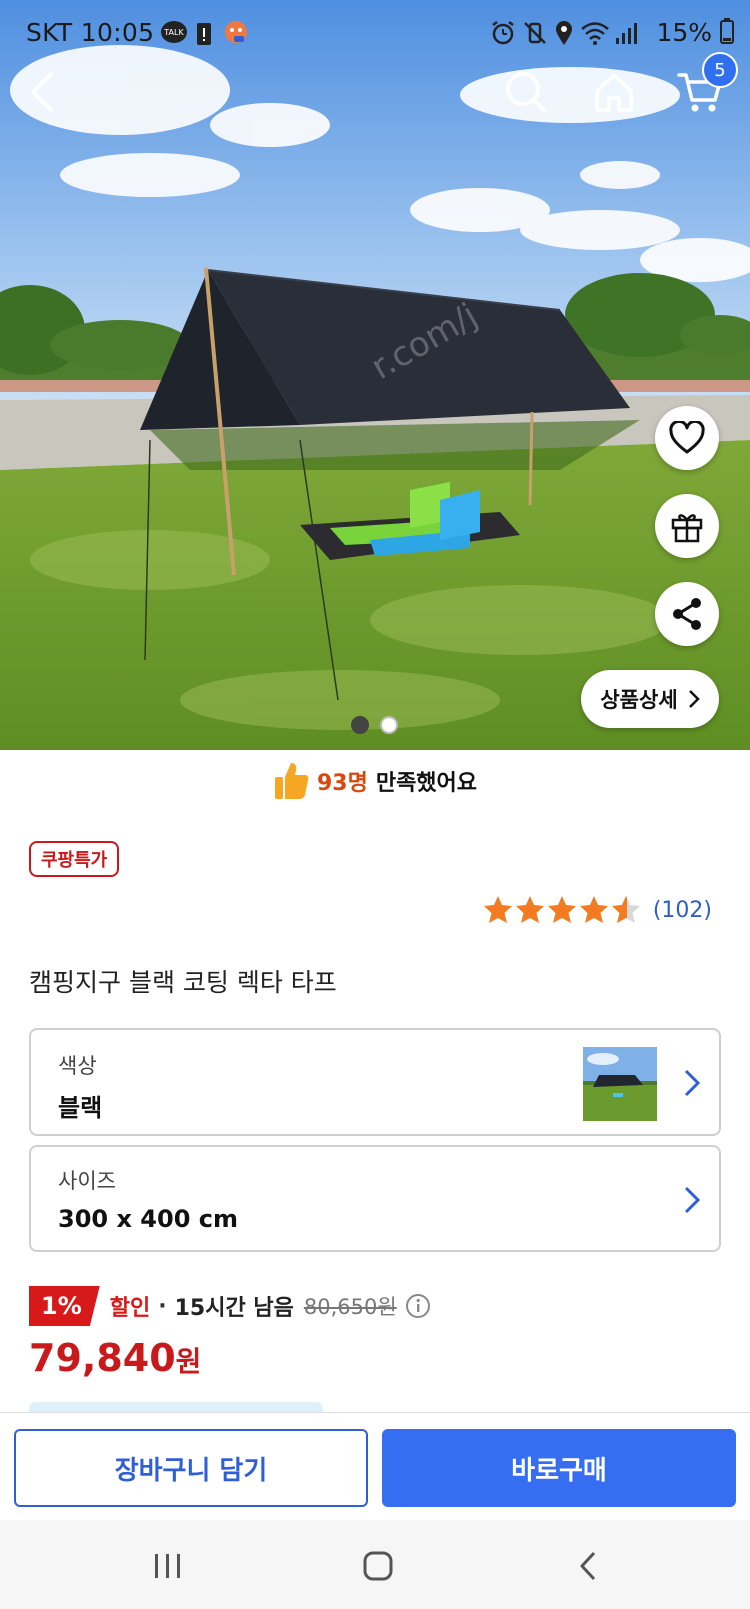 This screenshot has width=750, height=1609. I want to click on battery-alert-icon, so click(204, 36).